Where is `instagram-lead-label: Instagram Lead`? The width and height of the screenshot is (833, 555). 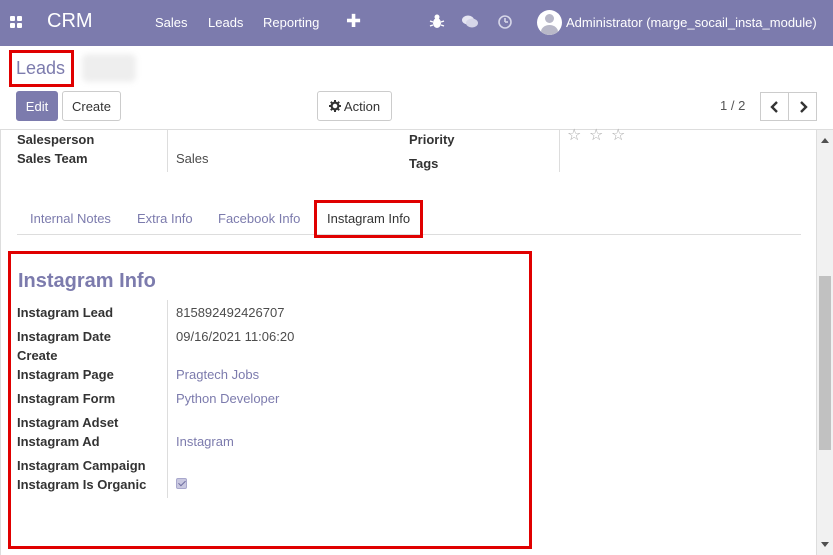
instagram-lead-label: Instagram Lead is located at coordinates (65, 312).